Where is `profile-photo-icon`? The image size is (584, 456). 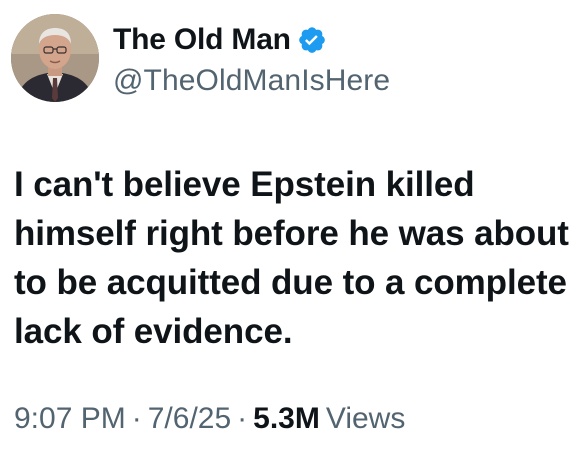
profile-photo-icon is located at coordinates (55, 58).